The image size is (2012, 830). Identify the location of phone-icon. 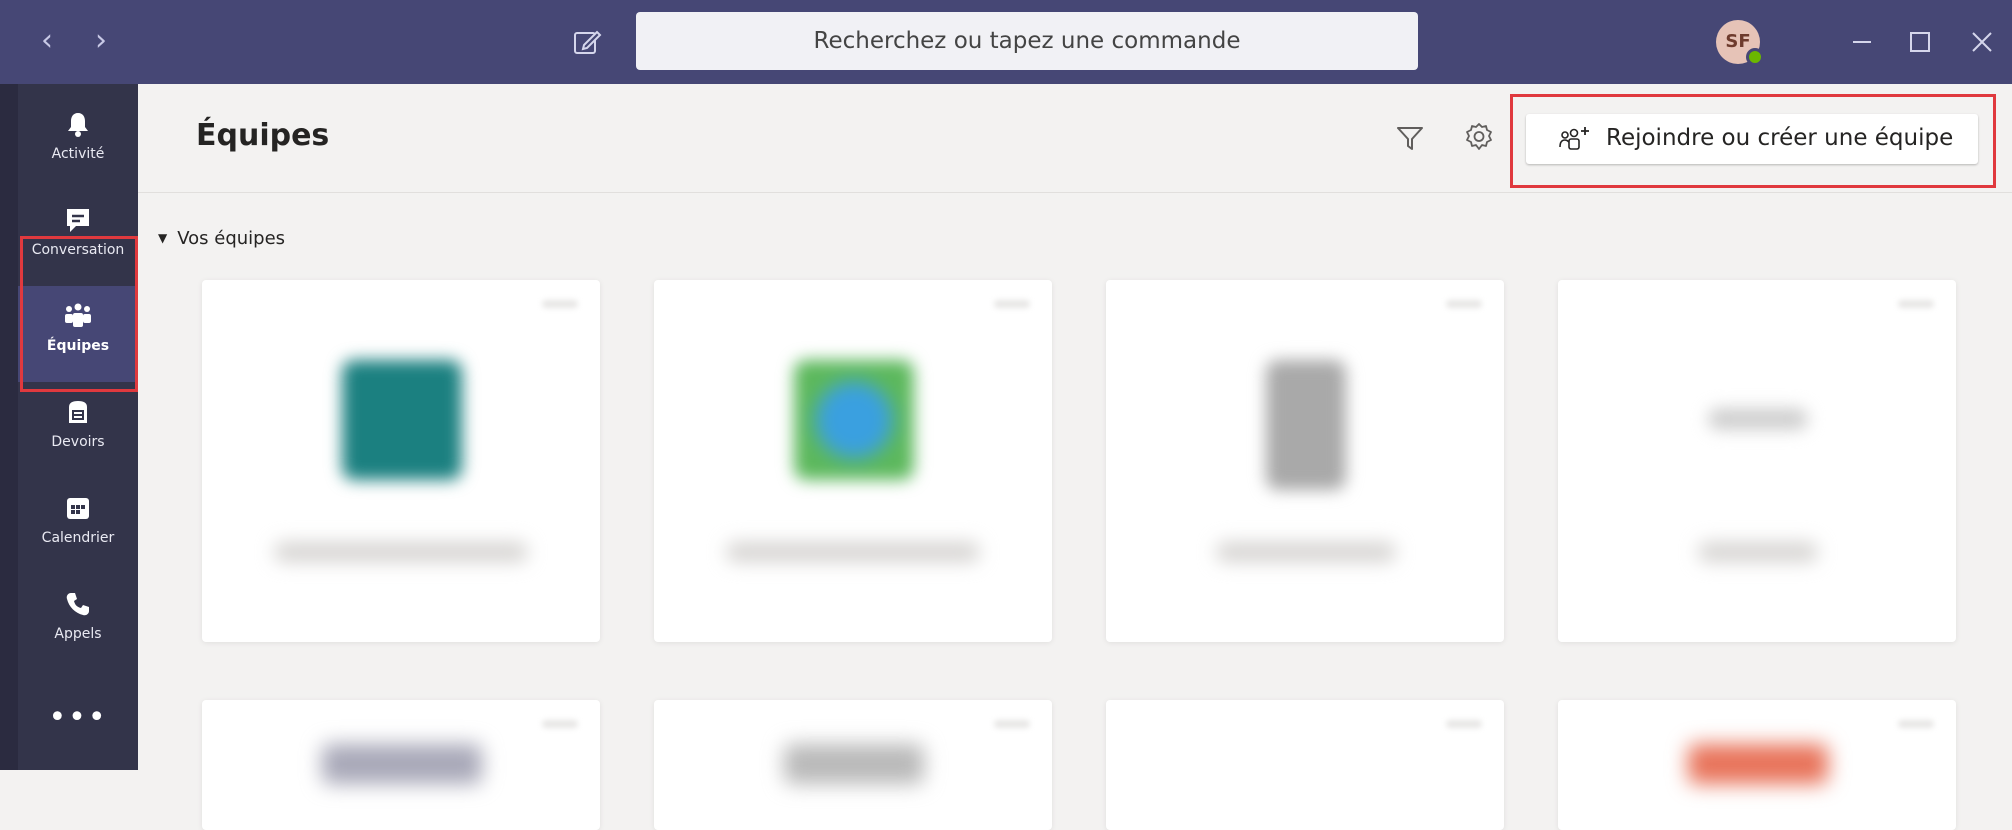
(78, 604).